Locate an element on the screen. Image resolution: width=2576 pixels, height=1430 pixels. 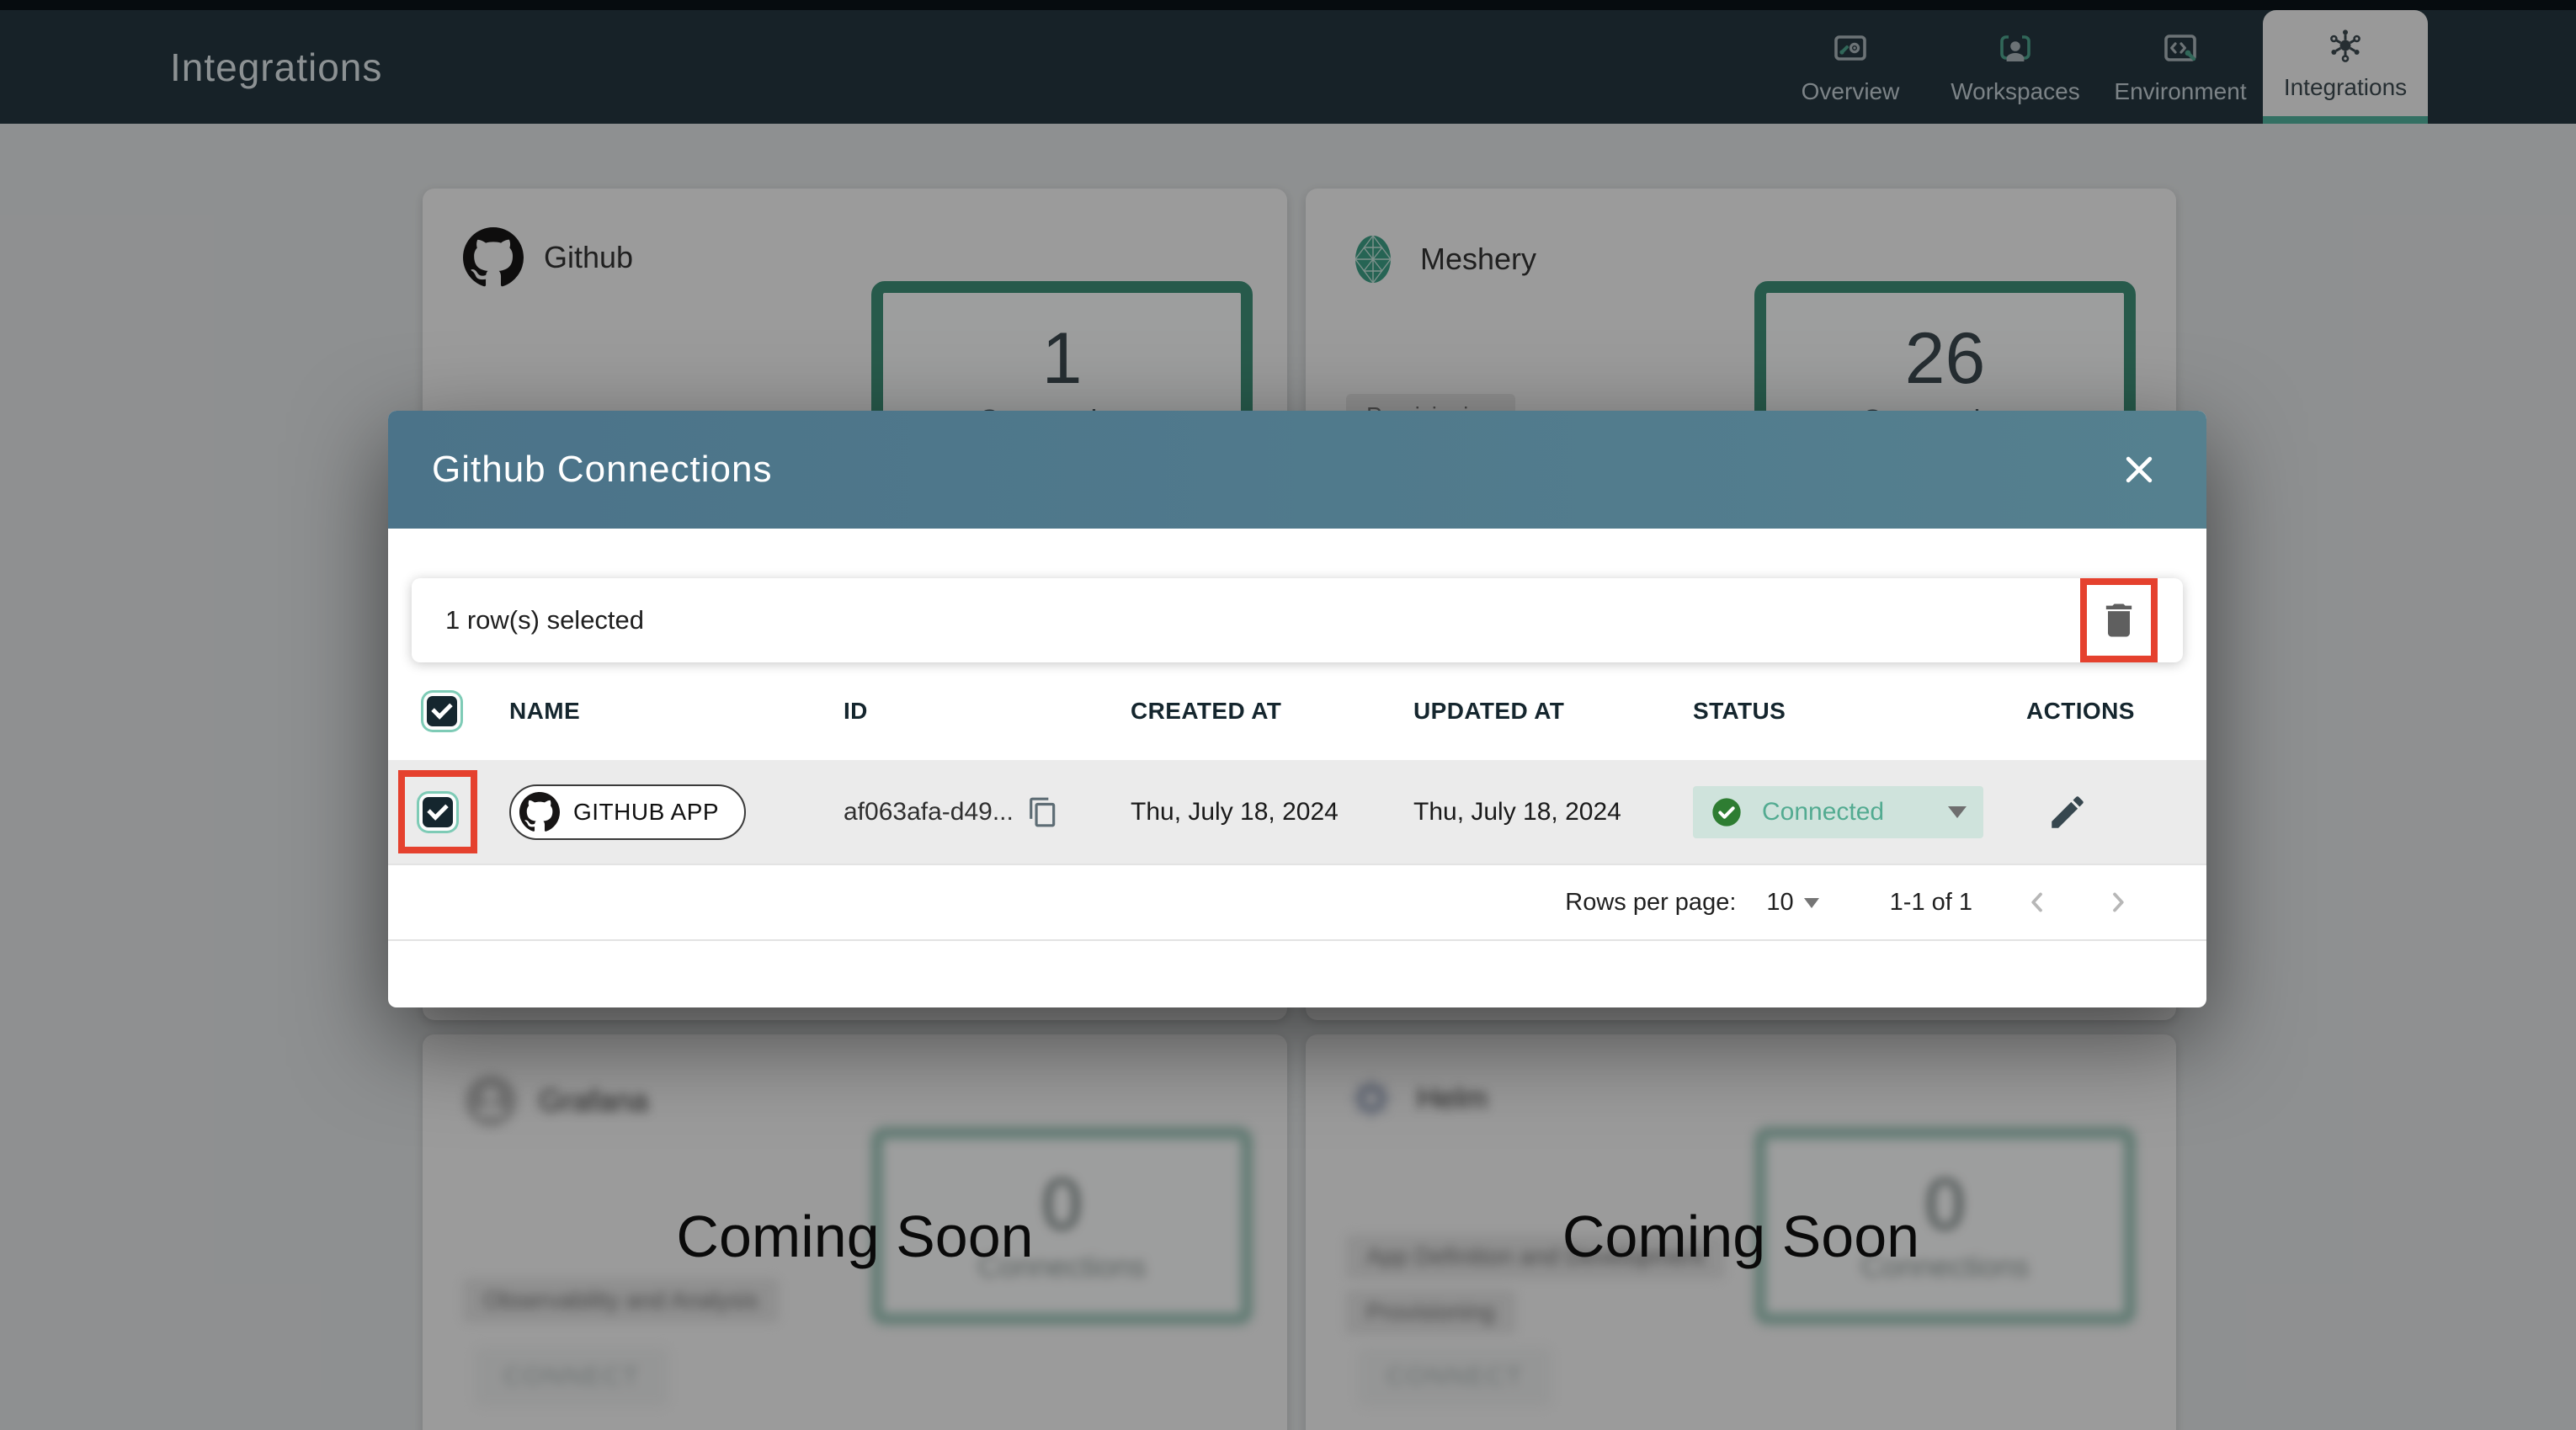
checkbox-annotation-box is located at coordinates (437, 811).